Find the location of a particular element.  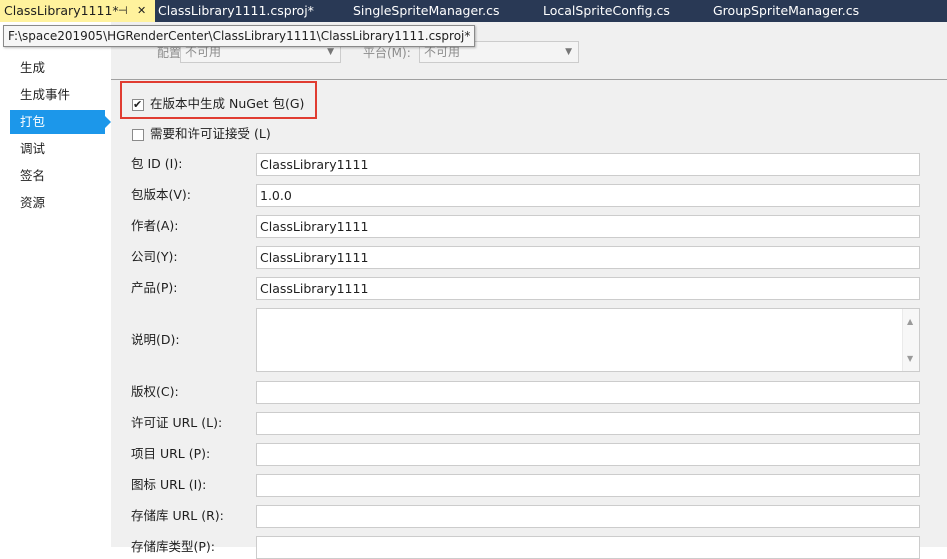

require-license-checkbox is located at coordinates (138, 134).